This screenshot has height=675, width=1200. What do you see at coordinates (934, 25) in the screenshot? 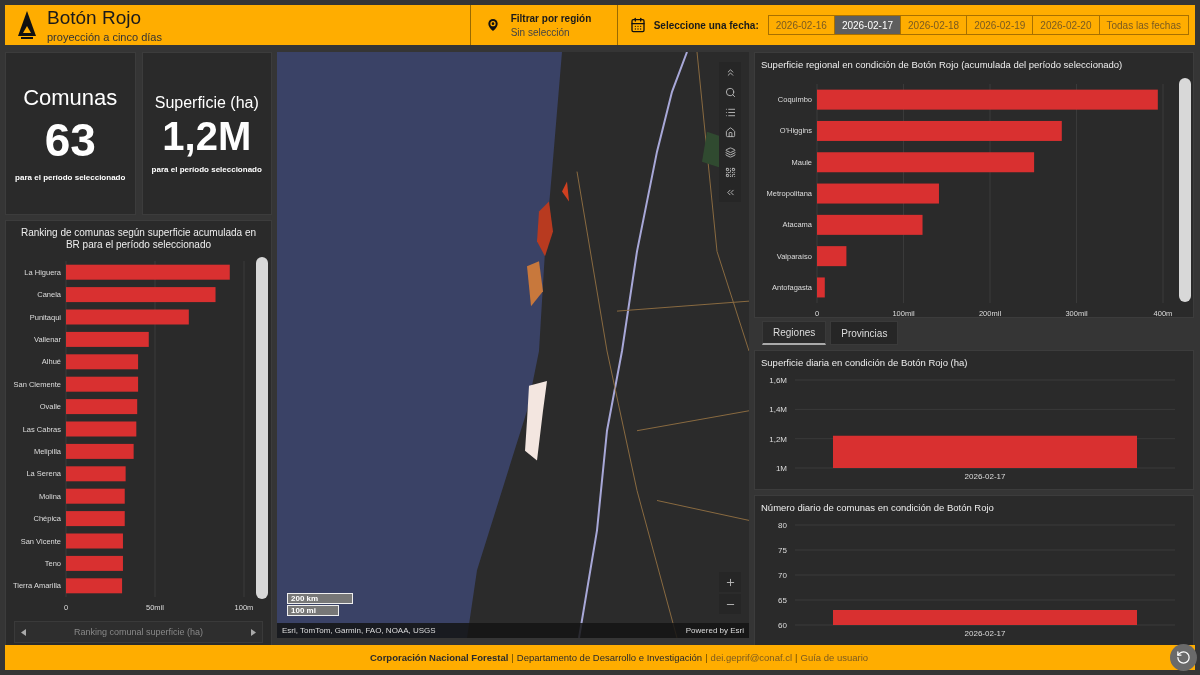
I see `date-button: 2026-02-18` at bounding box center [934, 25].